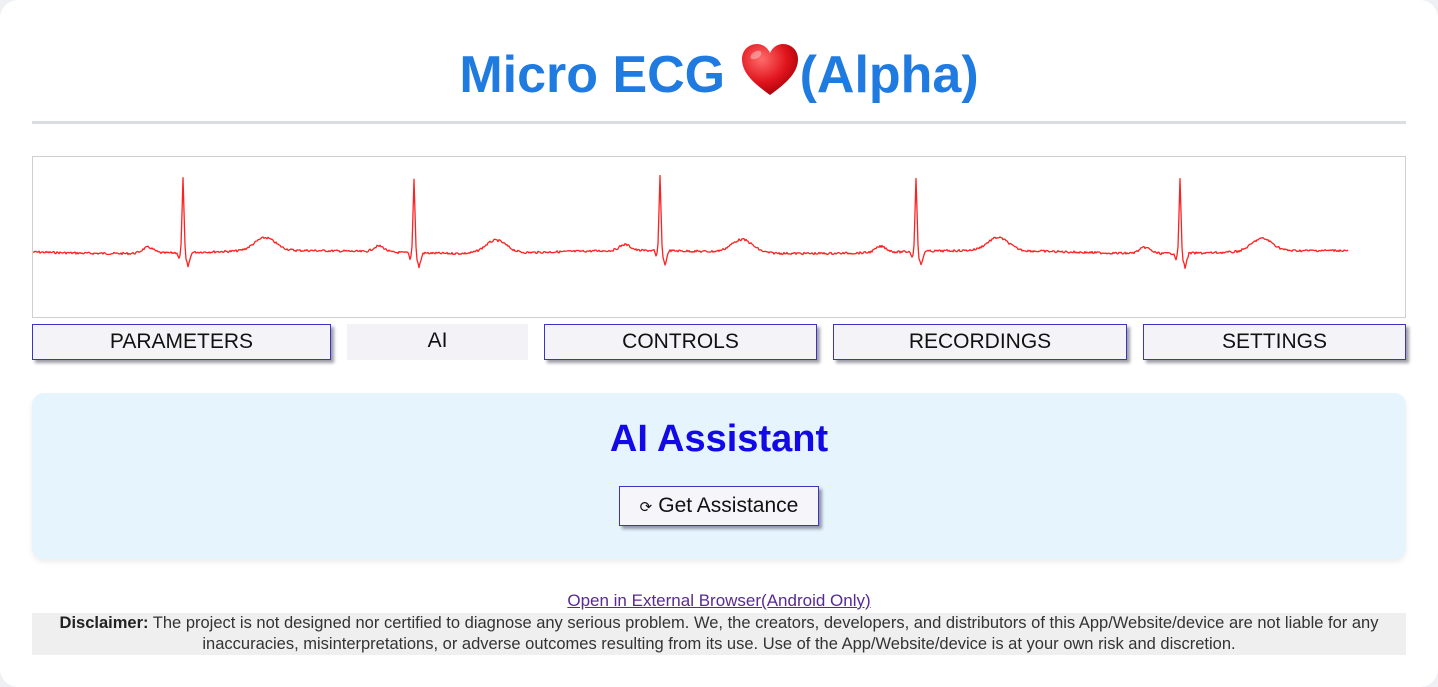  What do you see at coordinates (437, 342) in the screenshot?
I see `tab-ai: AI` at bounding box center [437, 342].